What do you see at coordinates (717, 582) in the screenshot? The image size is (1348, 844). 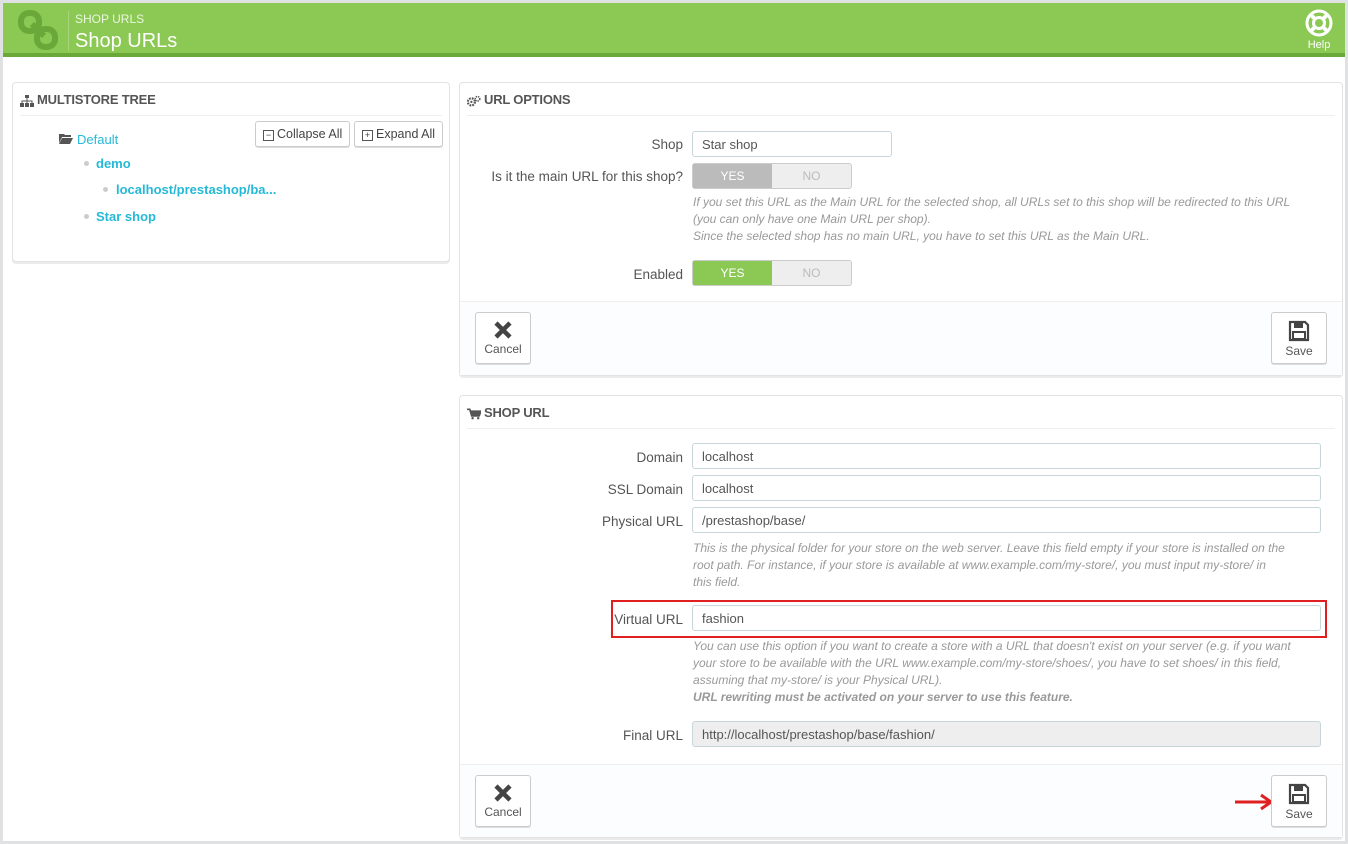 I see `help-line: this field.` at bounding box center [717, 582].